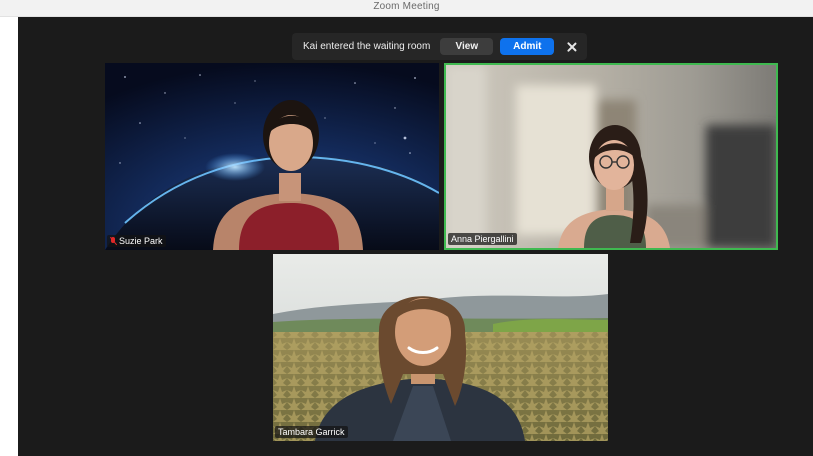 Image resolution: width=813 pixels, height=456 pixels. Describe the element at coordinates (367, 46) in the screenshot. I see `waiting-room-message: Kai entered the waiting room` at that location.